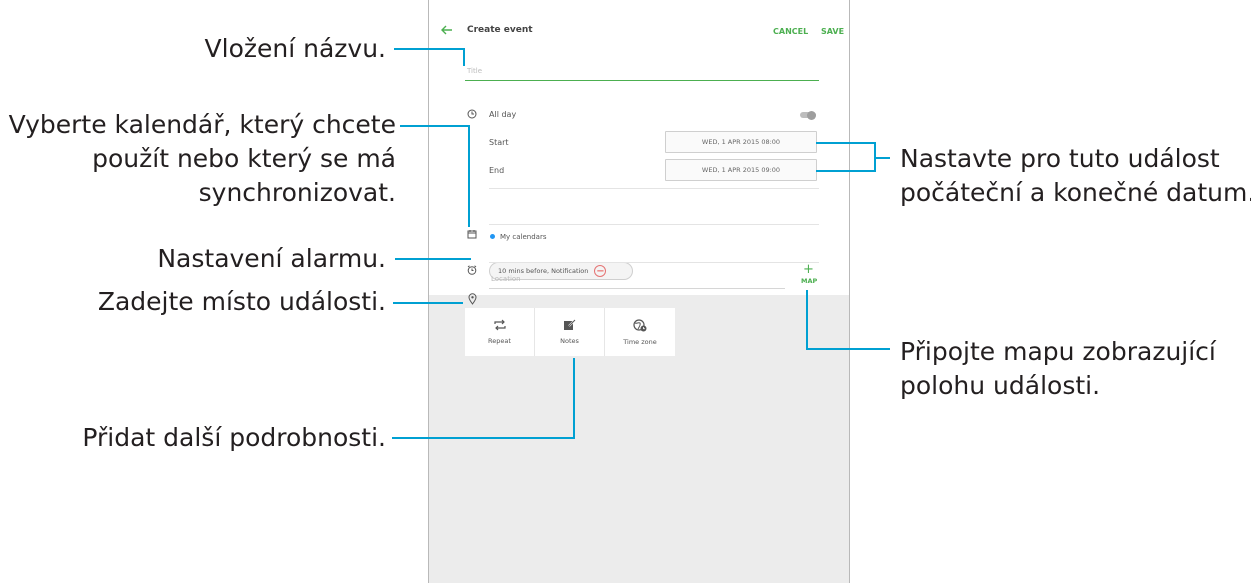 The height and width of the screenshot is (583, 1251). Describe the element at coordinates (499, 142) in the screenshot. I see `start-label: Start` at that location.